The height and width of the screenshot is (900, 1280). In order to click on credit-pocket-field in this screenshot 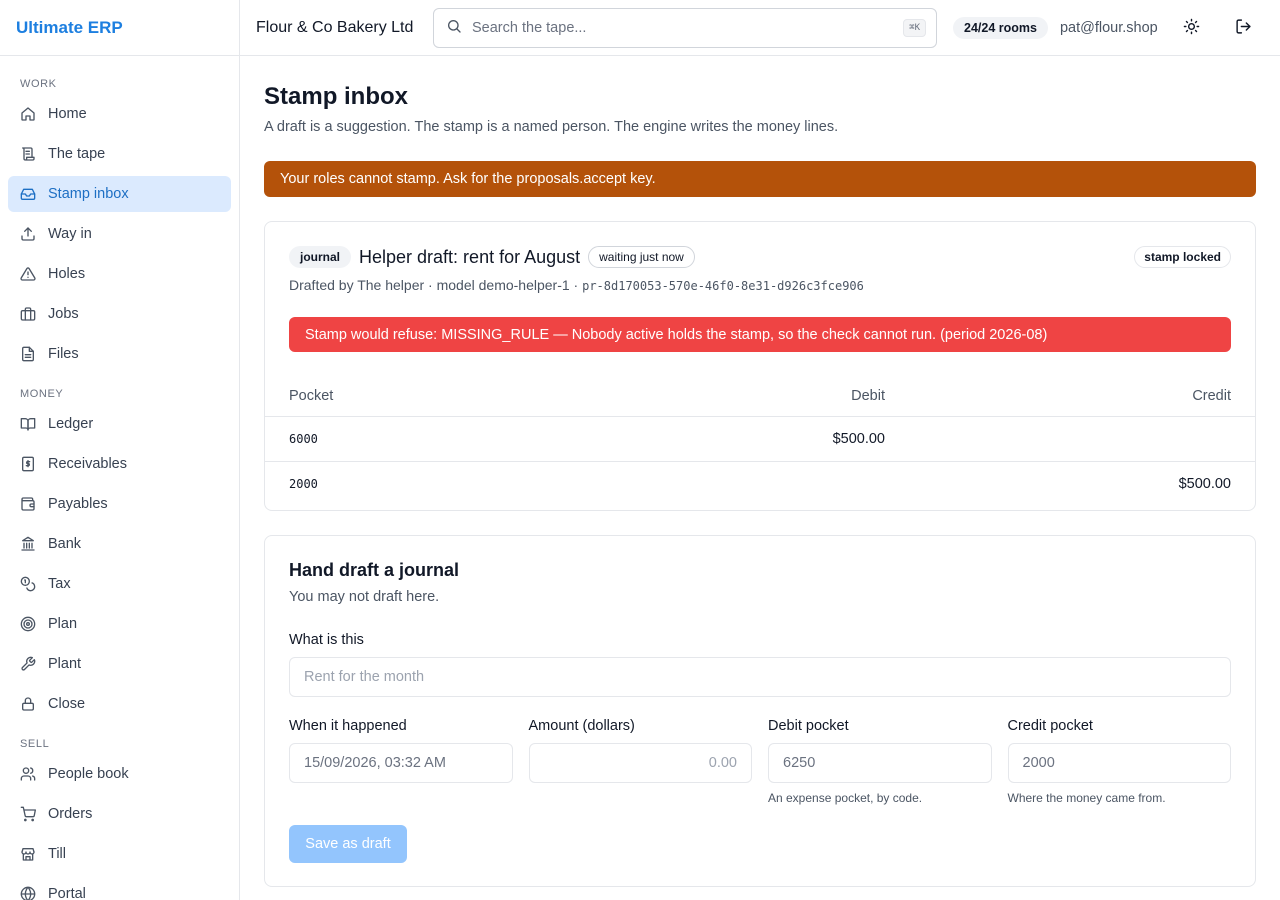, I will do `click(1119, 763)`.